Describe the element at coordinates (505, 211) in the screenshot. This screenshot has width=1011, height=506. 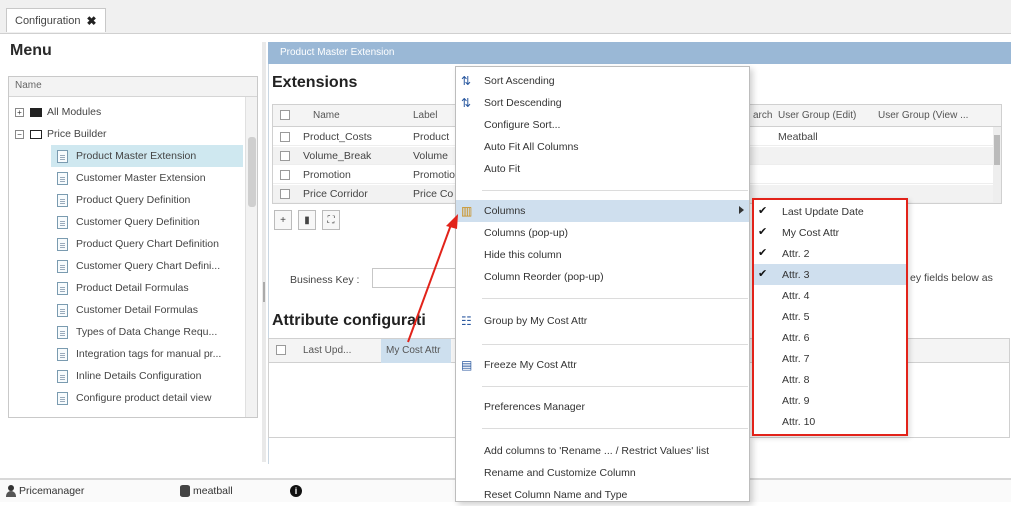
I see `context-menu-item-label: Columns` at that location.